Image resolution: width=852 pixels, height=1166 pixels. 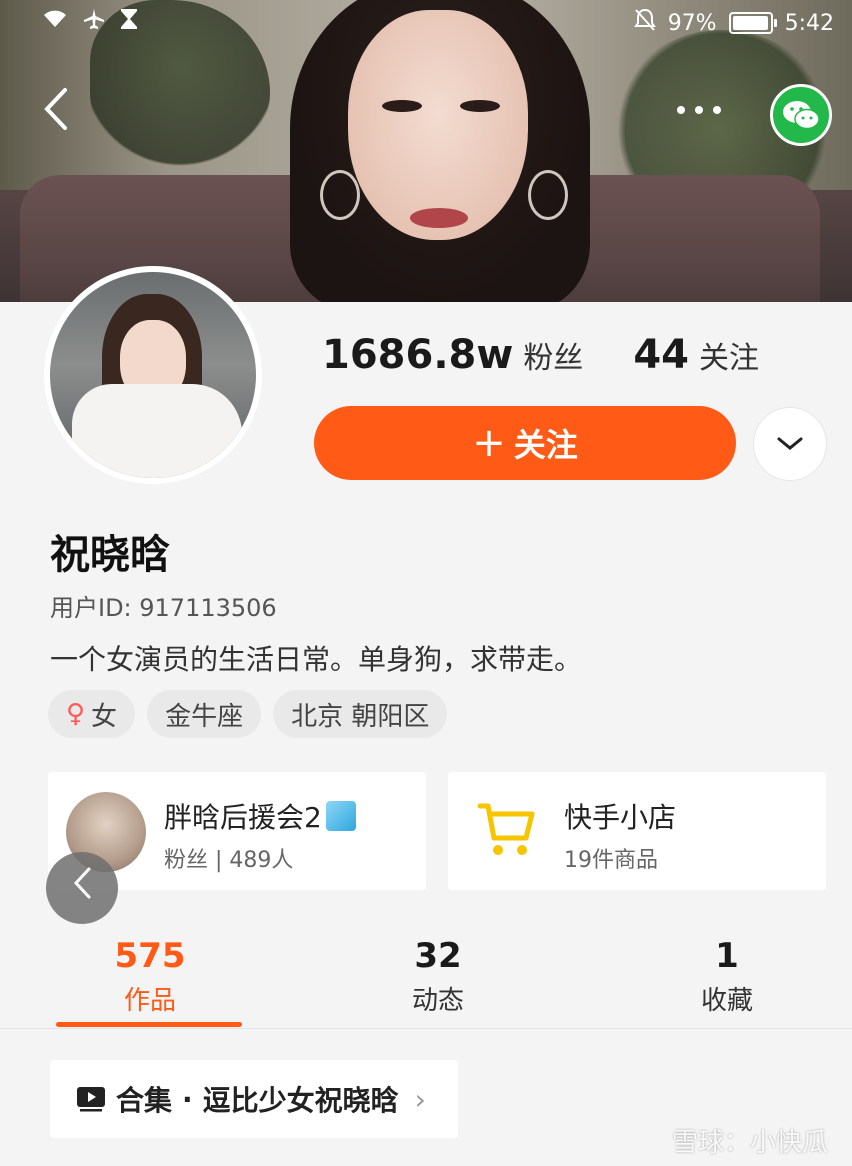 What do you see at coordinates (149, 1024) in the screenshot?
I see `active-tab-indicator` at bounding box center [149, 1024].